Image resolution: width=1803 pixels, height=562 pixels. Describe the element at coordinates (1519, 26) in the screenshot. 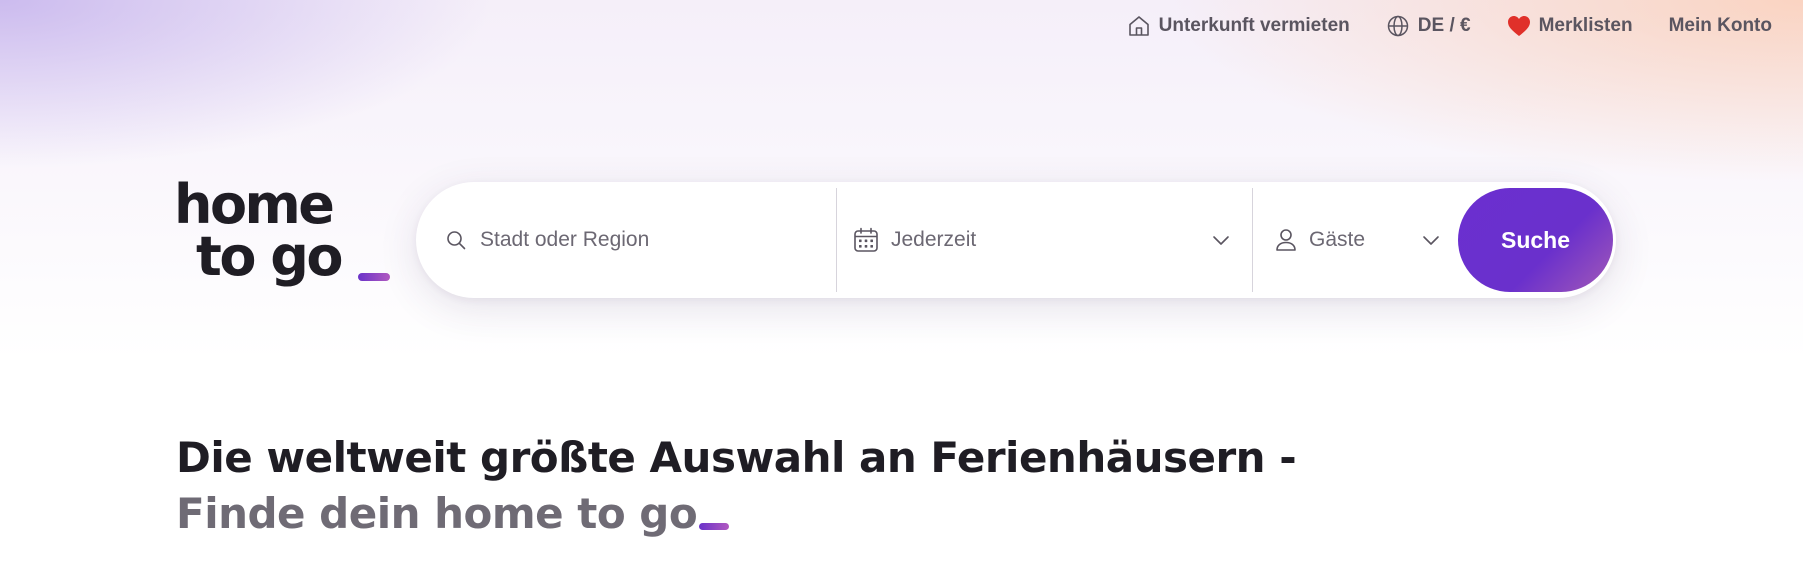

I see `heart-icon` at that location.